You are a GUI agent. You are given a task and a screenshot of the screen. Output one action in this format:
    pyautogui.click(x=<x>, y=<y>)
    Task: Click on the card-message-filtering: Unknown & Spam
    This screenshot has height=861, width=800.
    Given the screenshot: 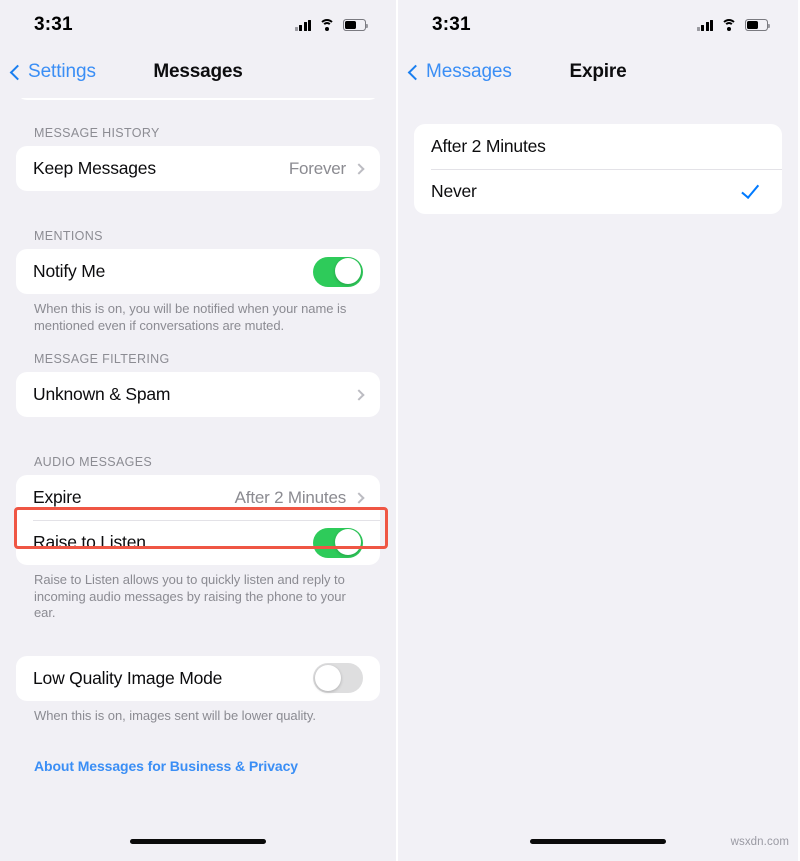 What is the action you would take?
    pyautogui.click(x=198, y=394)
    